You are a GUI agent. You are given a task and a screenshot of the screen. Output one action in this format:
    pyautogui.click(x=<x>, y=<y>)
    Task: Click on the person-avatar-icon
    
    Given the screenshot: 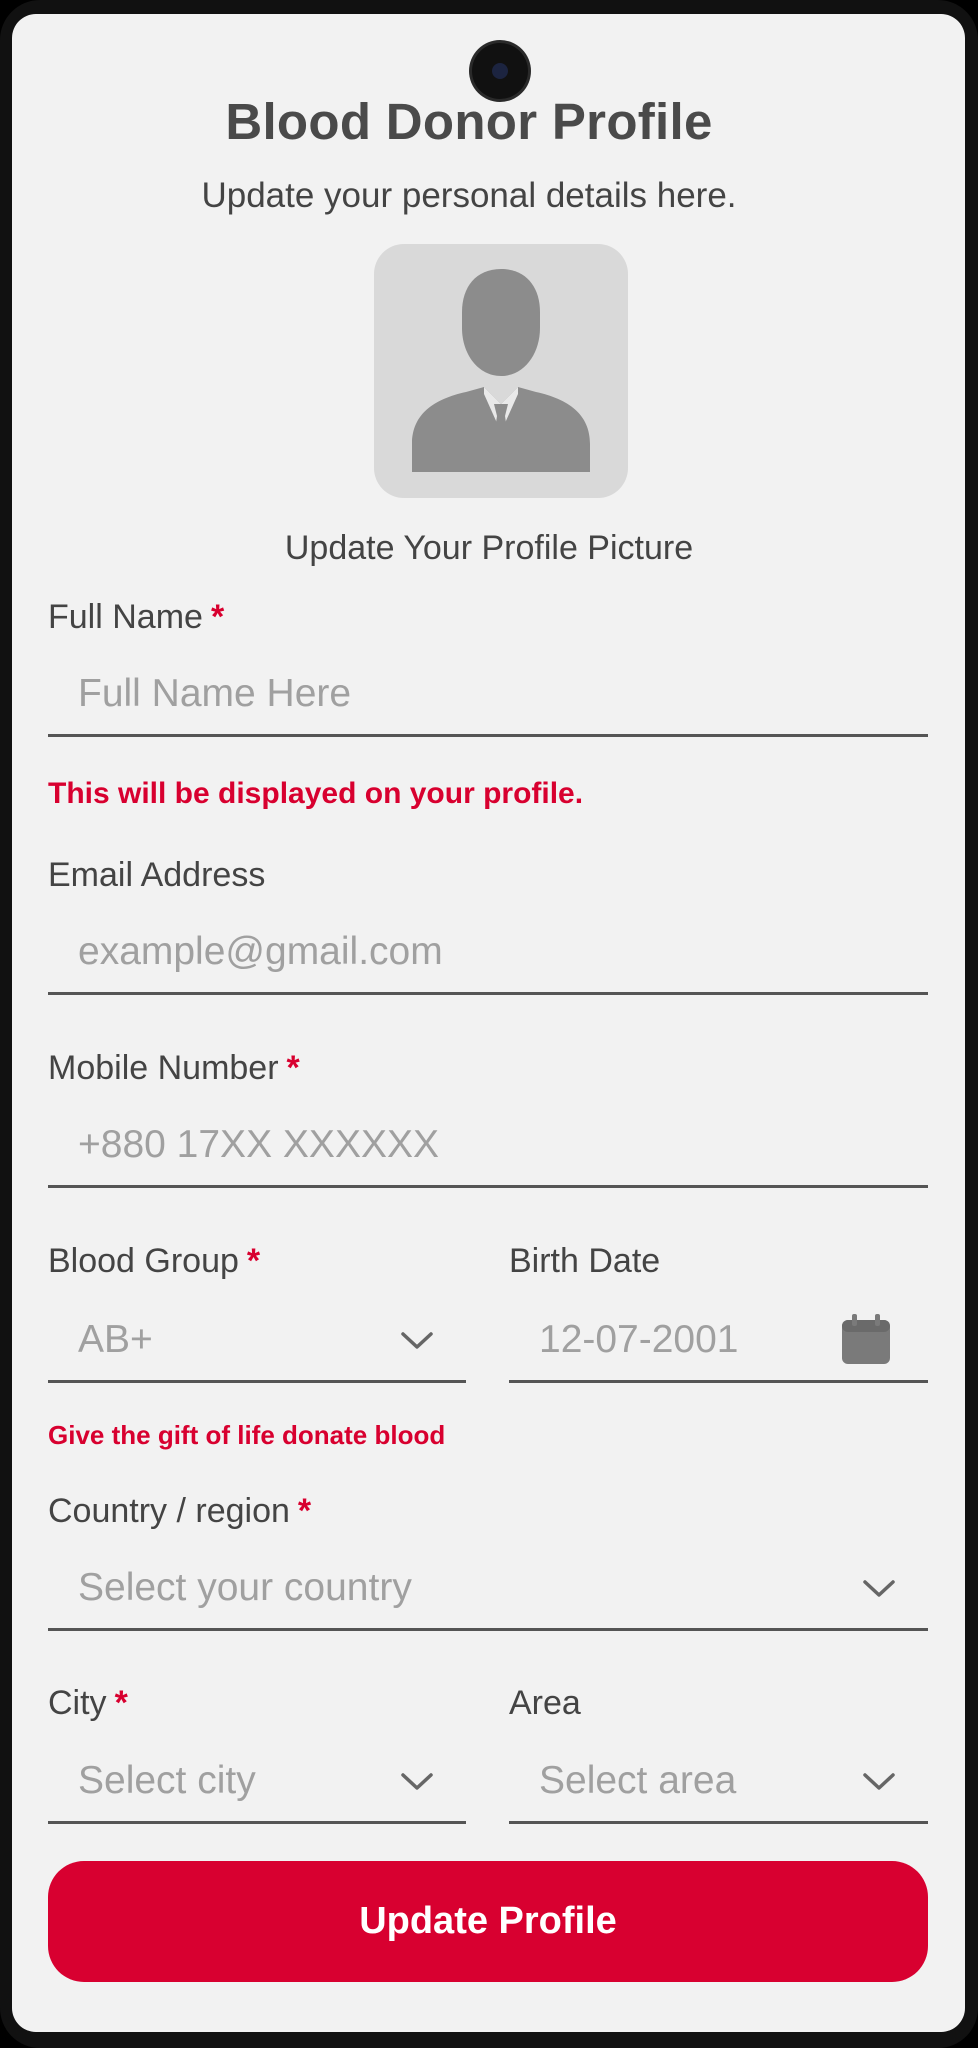 What is the action you would take?
    pyautogui.click(x=501, y=370)
    